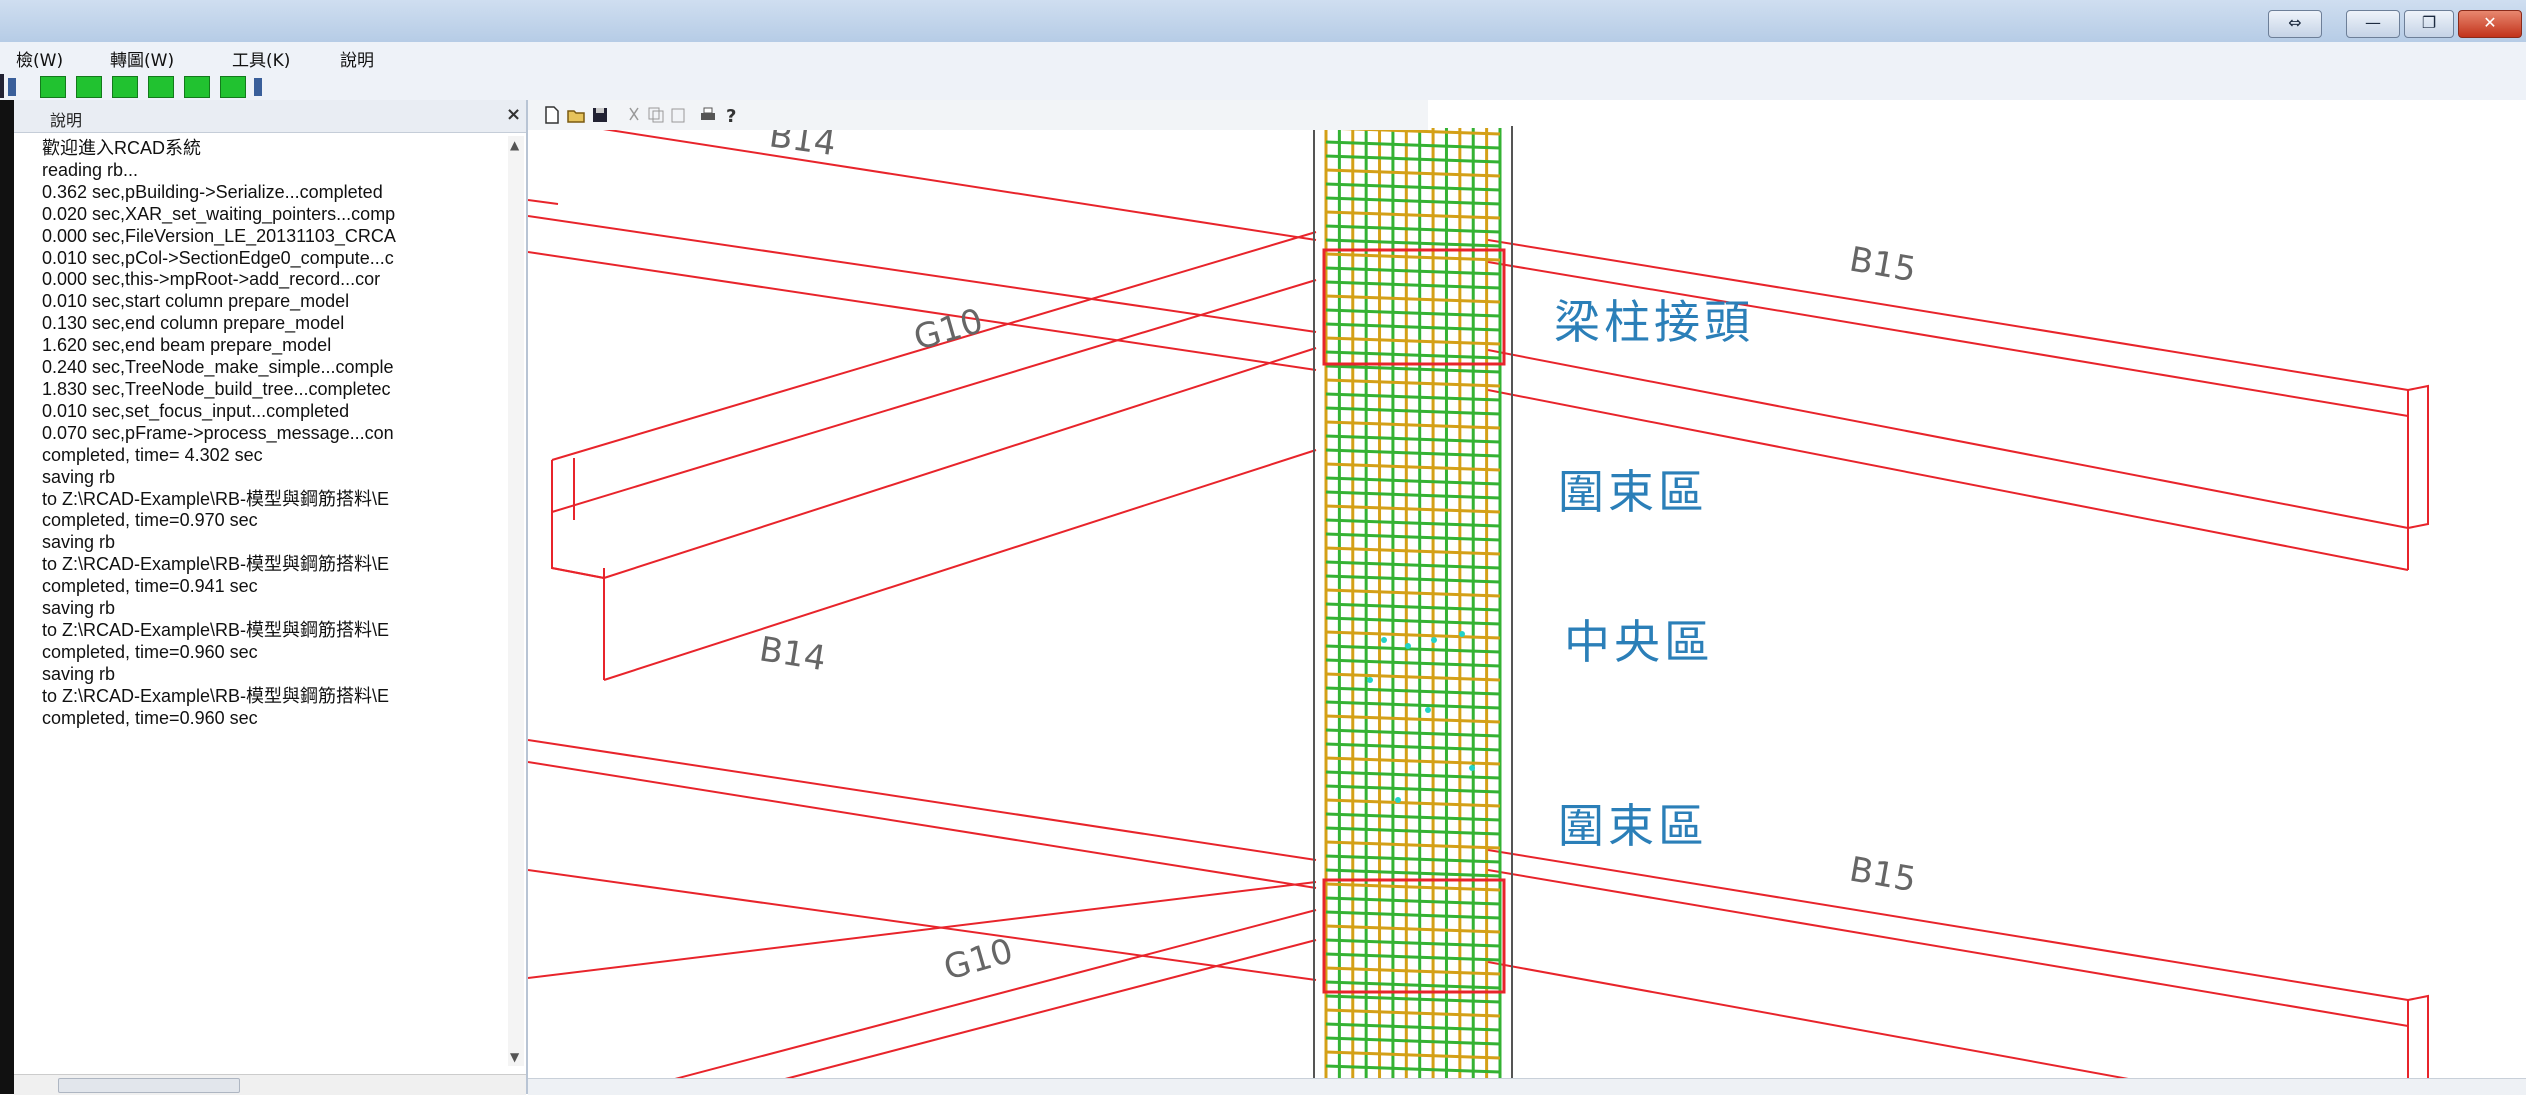  Describe the element at coordinates (149, 1085) in the screenshot. I see `scroll-thumb` at that location.